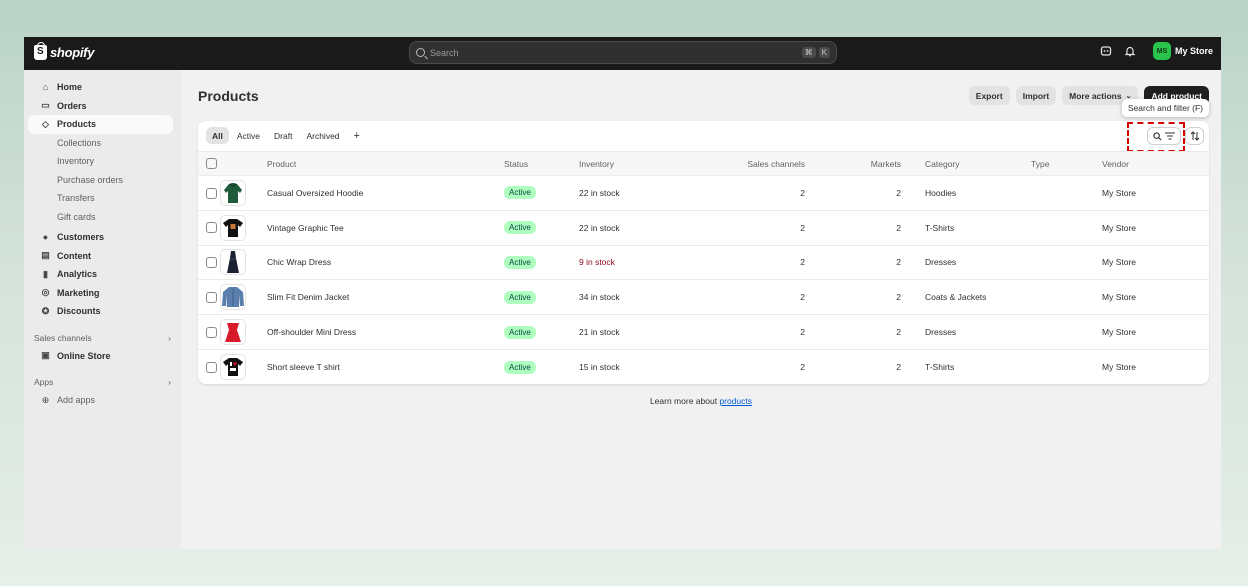  Describe the element at coordinates (1193, 51) in the screenshot. I see `store-name: My Store` at that location.